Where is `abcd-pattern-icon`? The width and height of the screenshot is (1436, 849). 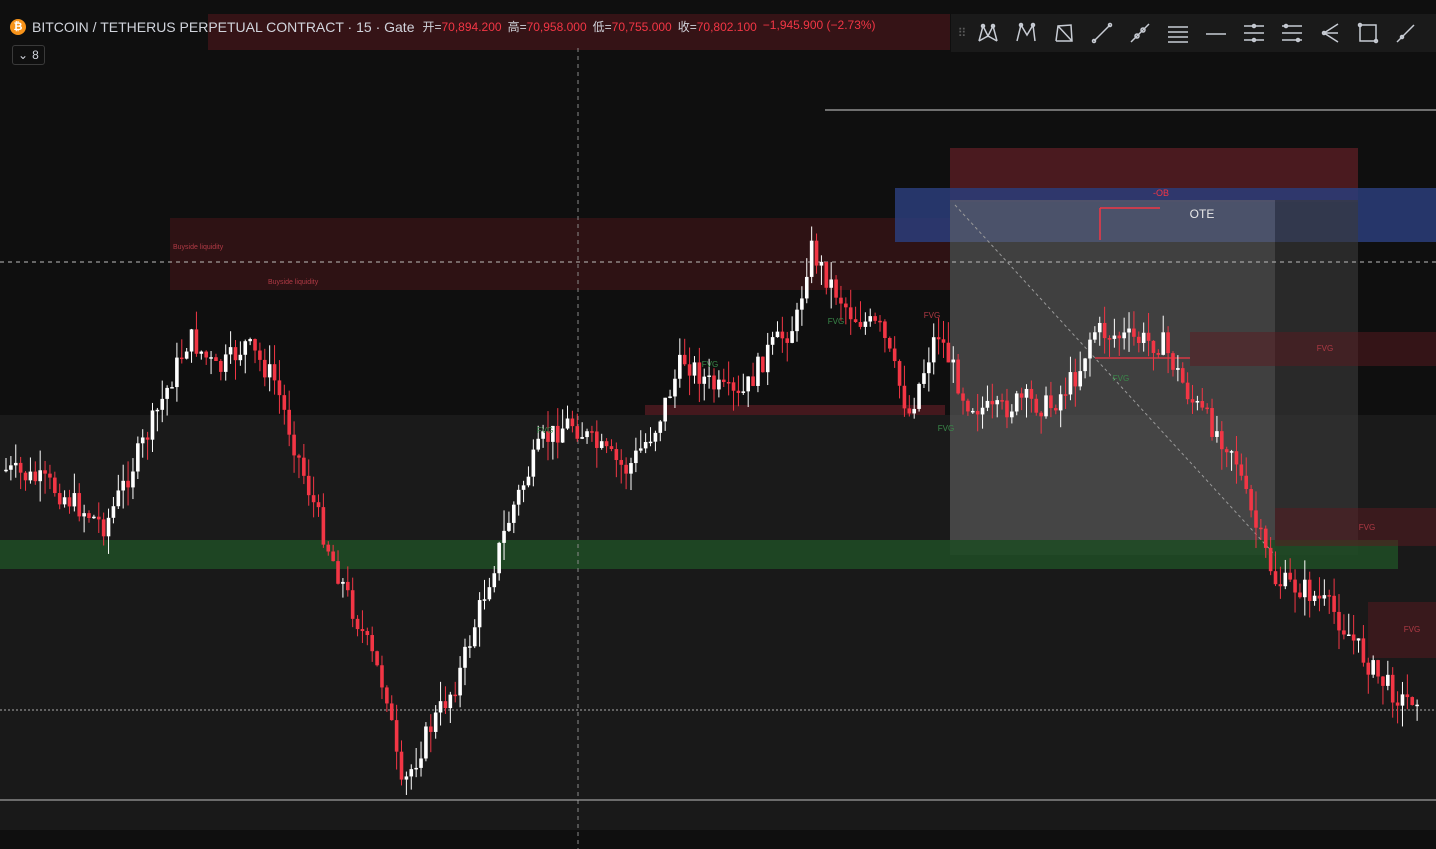
abcd-pattern-icon is located at coordinates (1064, 33).